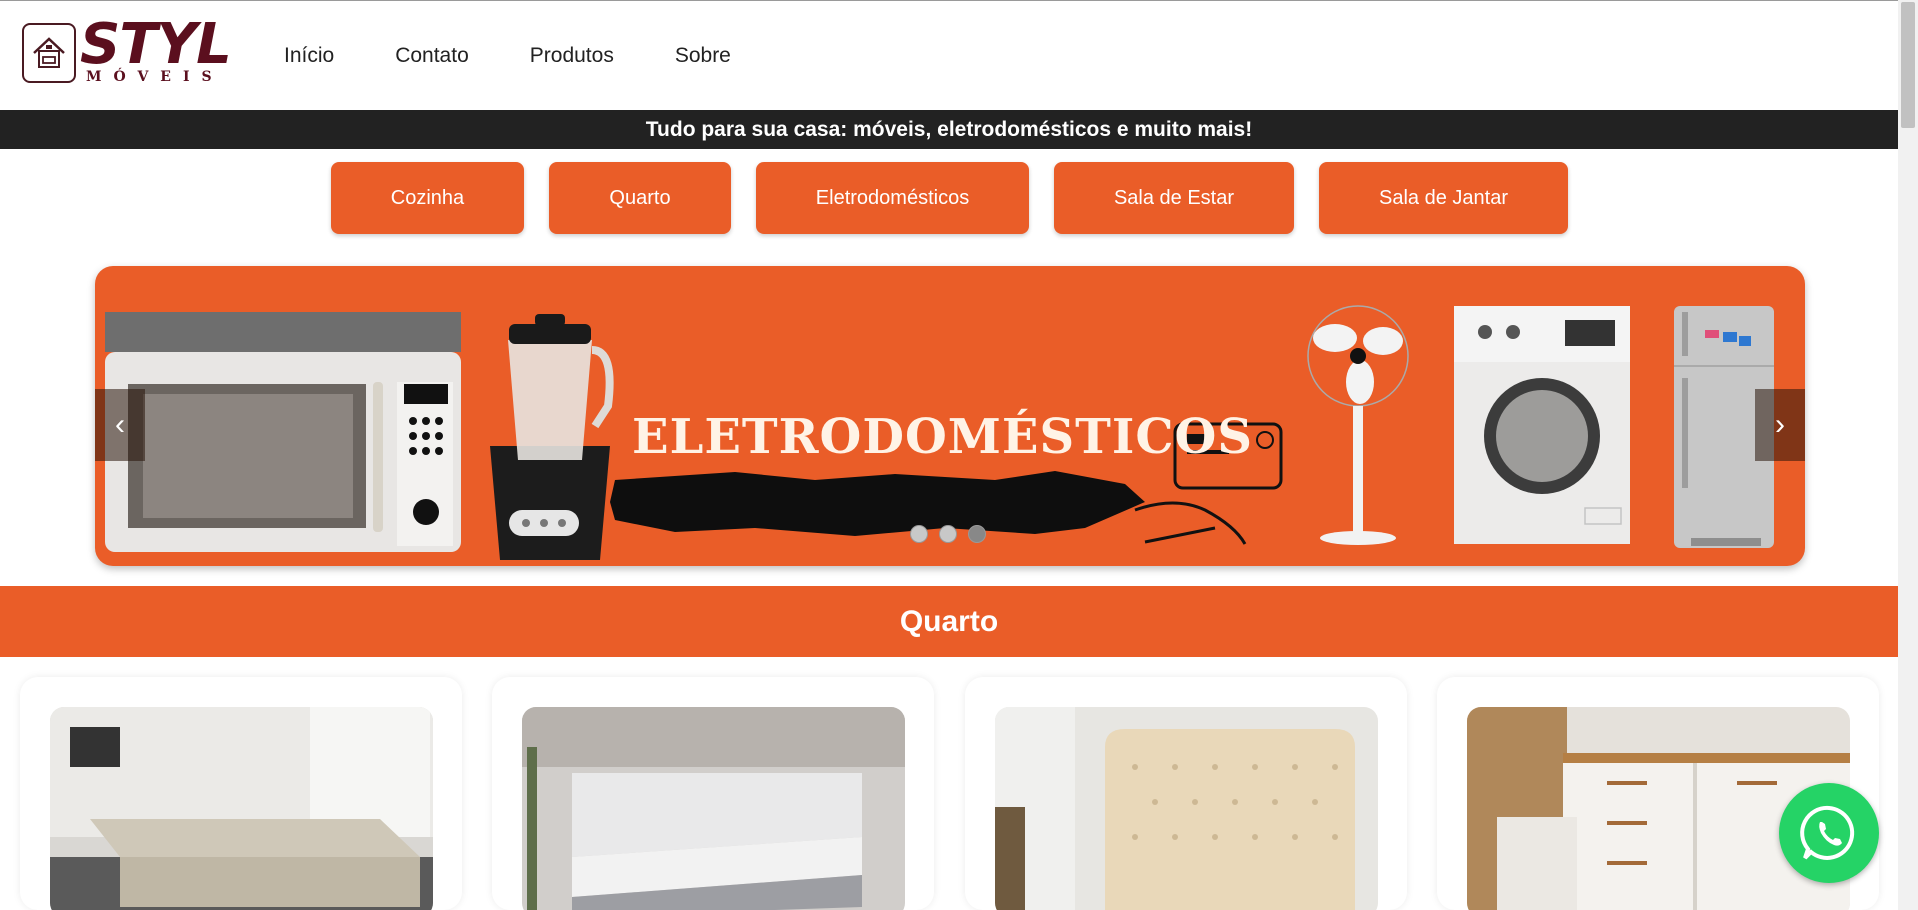 The width and height of the screenshot is (1918, 910). What do you see at coordinates (949, 621) in the screenshot?
I see `section-title: Quarto` at bounding box center [949, 621].